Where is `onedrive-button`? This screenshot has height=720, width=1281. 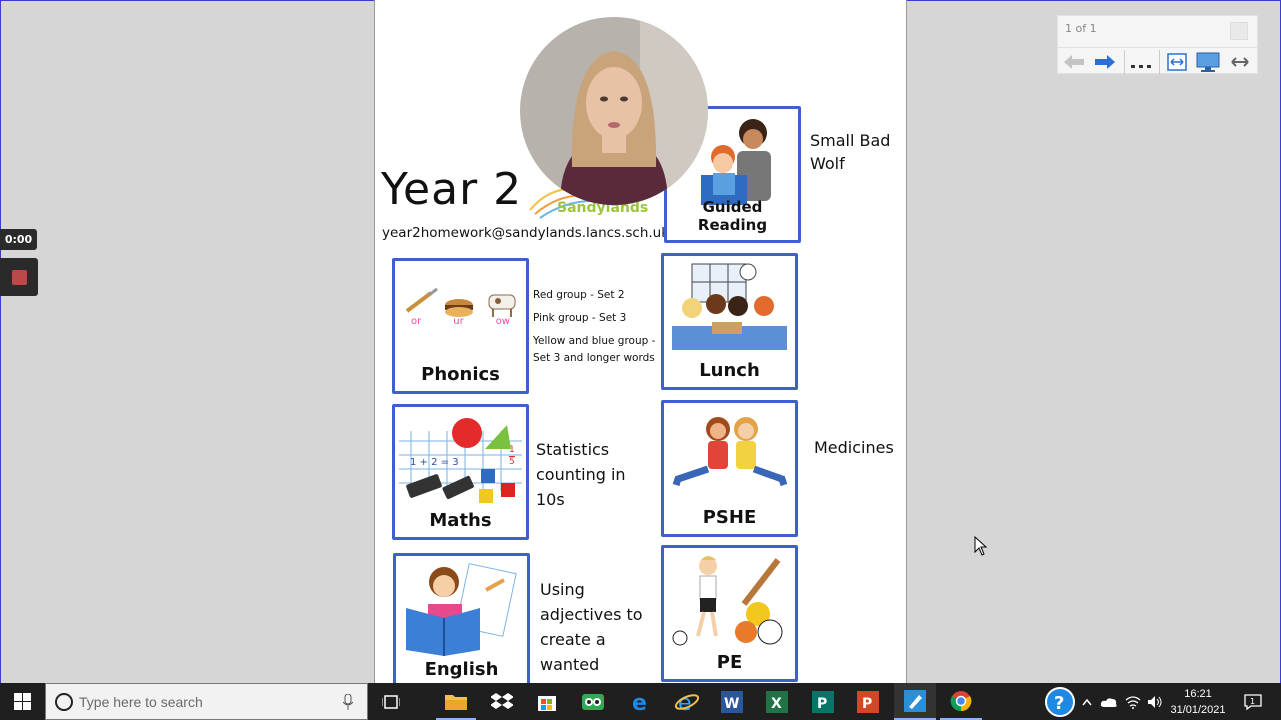
onedrive-button is located at coordinates (1109, 701).